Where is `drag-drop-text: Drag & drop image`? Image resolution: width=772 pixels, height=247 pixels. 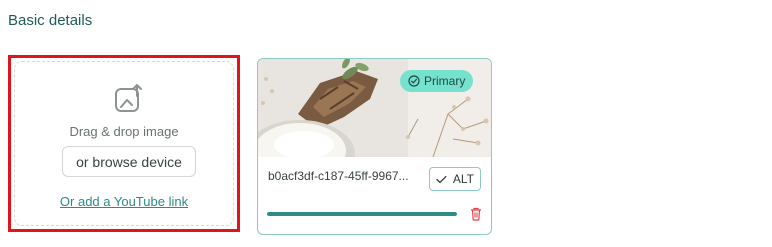 drag-drop-text: Drag & drop image is located at coordinates (124, 131).